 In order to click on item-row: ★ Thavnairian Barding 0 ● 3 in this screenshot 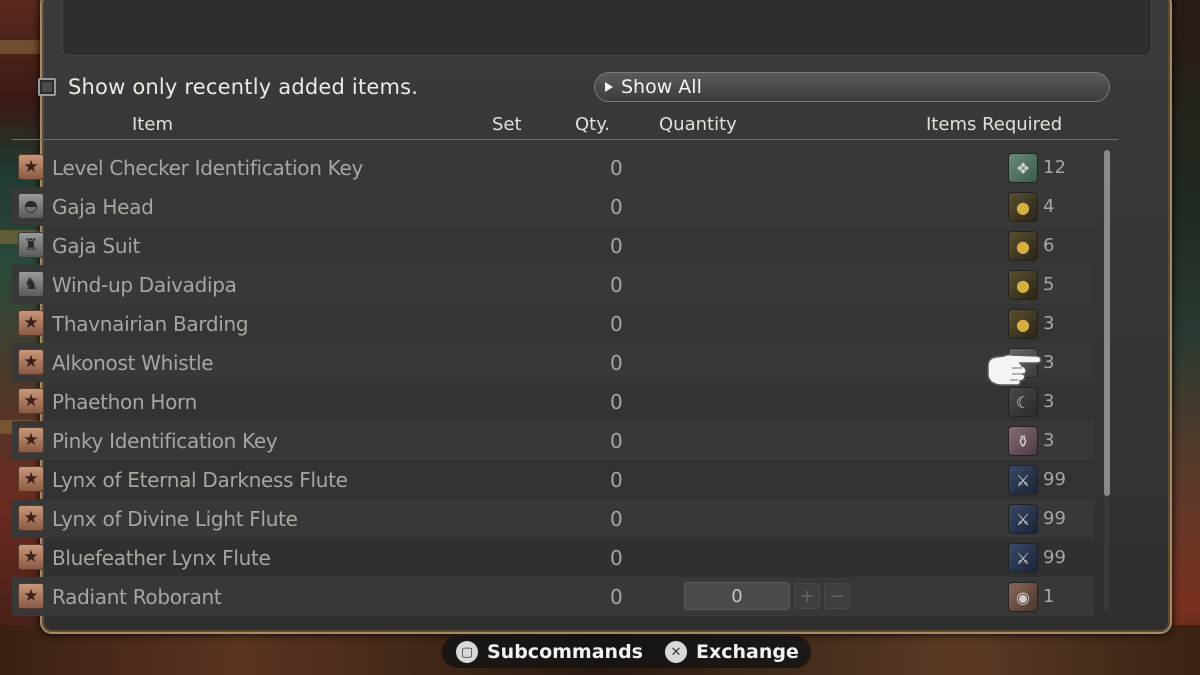, I will do `click(553, 323)`.